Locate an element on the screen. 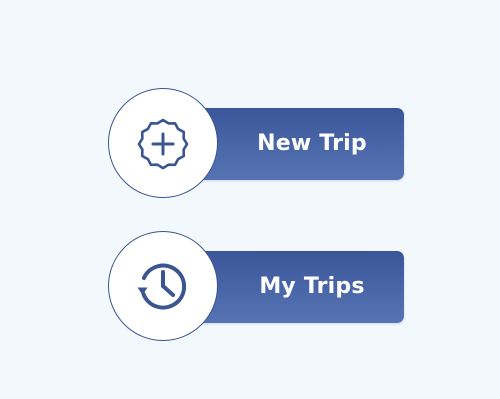 The height and width of the screenshot is (399, 500). my-trips-icon-circle is located at coordinates (163, 286).